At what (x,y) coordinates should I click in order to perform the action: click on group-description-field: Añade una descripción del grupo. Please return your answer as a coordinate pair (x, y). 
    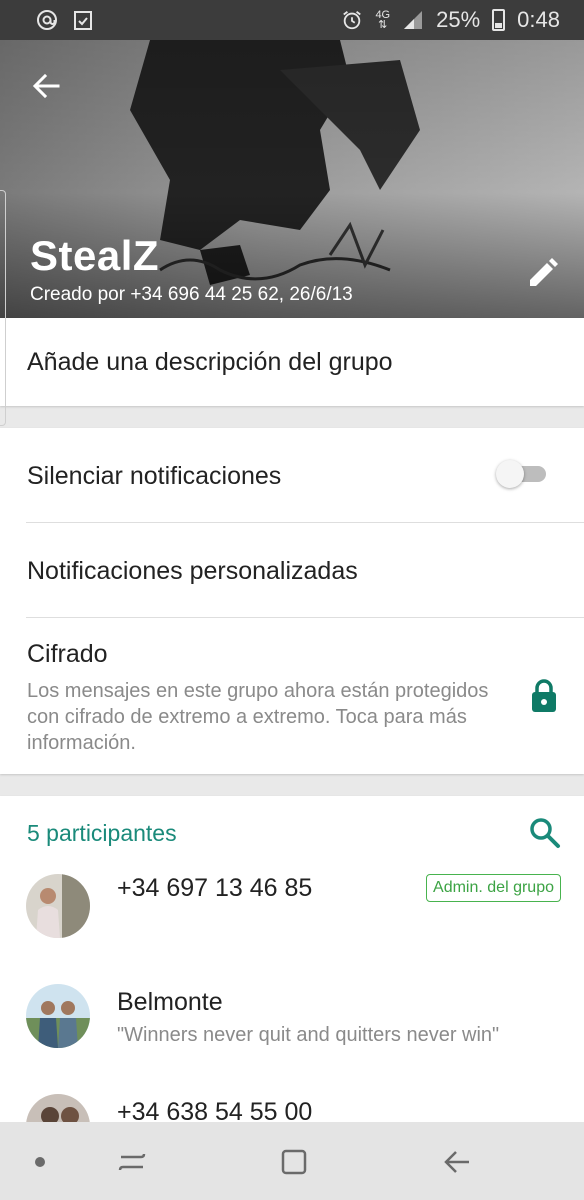
    Looking at the image, I should click on (292, 362).